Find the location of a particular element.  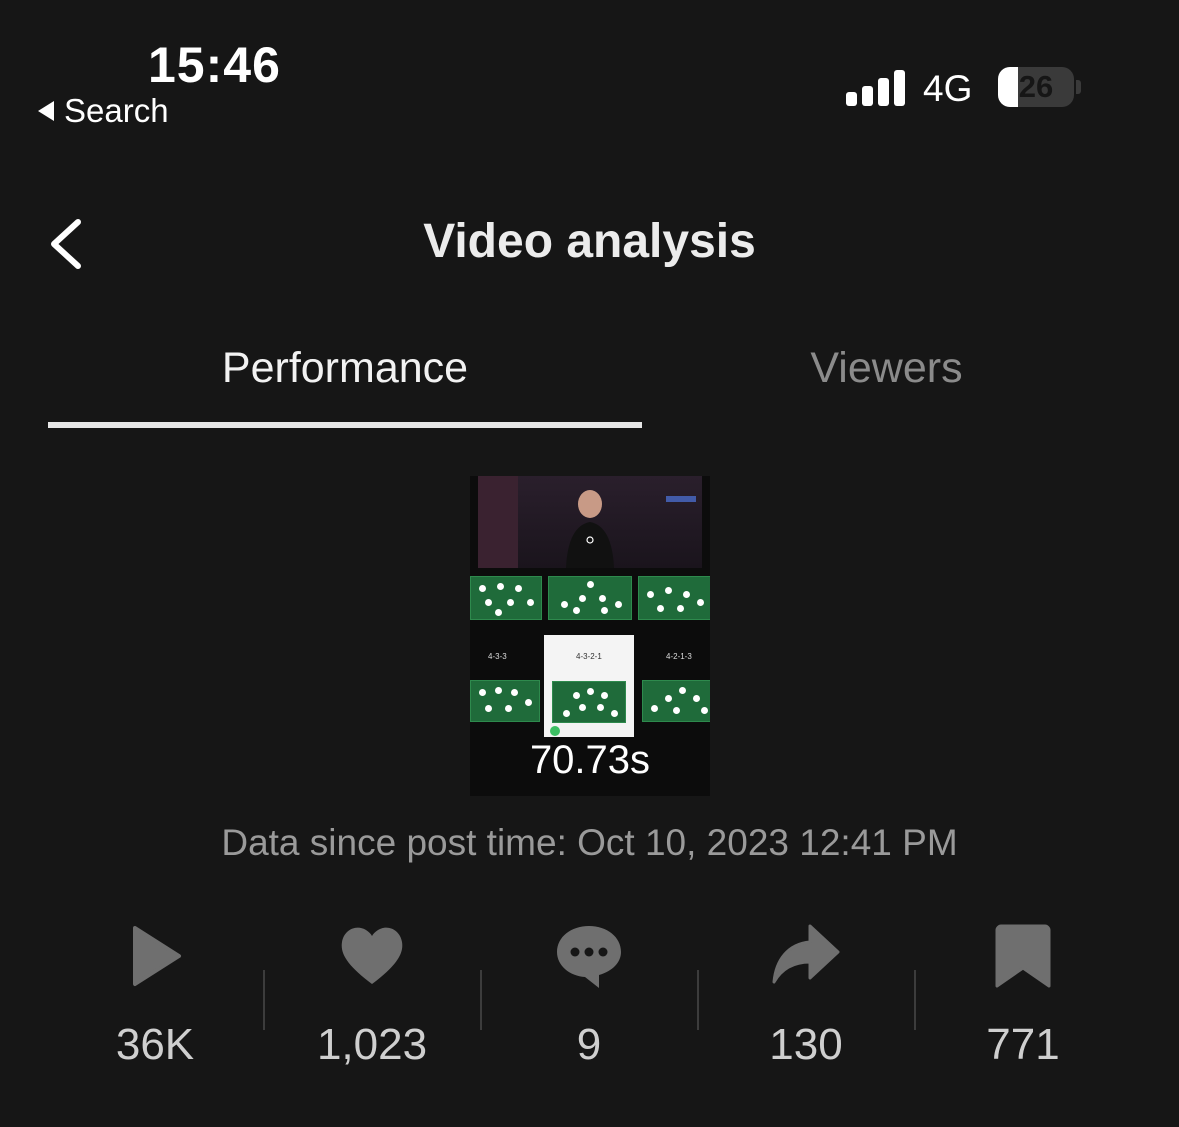

selected-formation-card: 4-3-2-1 is located at coordinates (589, 686).